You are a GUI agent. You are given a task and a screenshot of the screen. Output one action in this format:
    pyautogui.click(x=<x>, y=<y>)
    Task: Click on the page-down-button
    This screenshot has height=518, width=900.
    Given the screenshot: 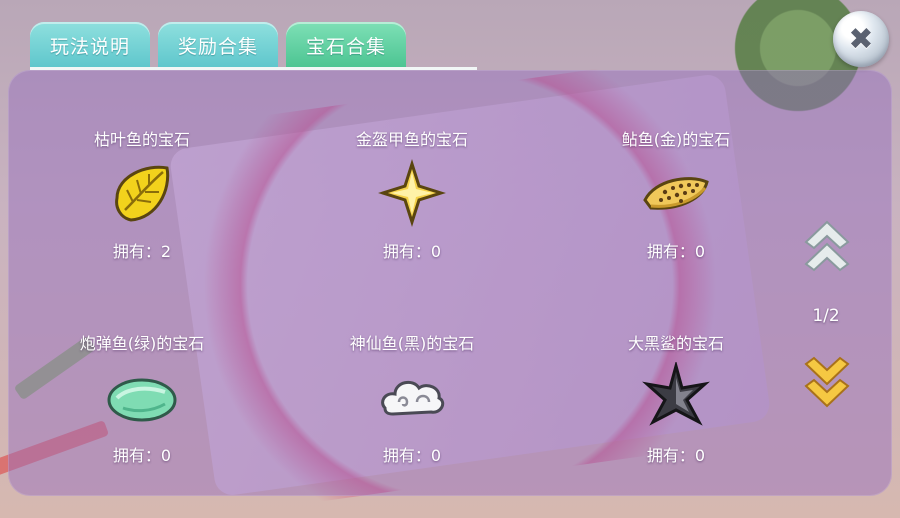 What is the action you would take?
    pyautogui.click(x=827, y=386)
    